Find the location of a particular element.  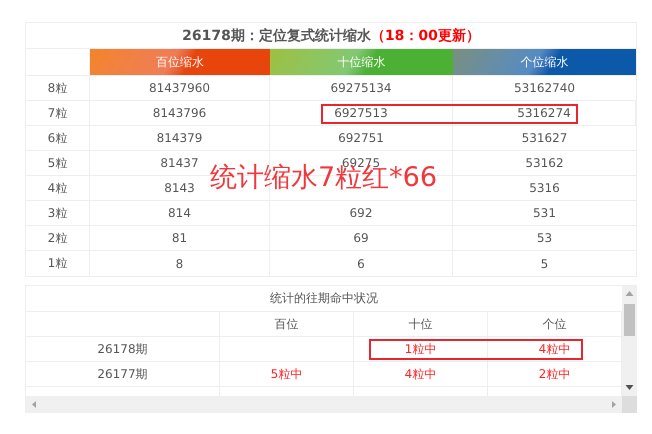

table-cell-text: 53162 is located at coordinates (544, 163).